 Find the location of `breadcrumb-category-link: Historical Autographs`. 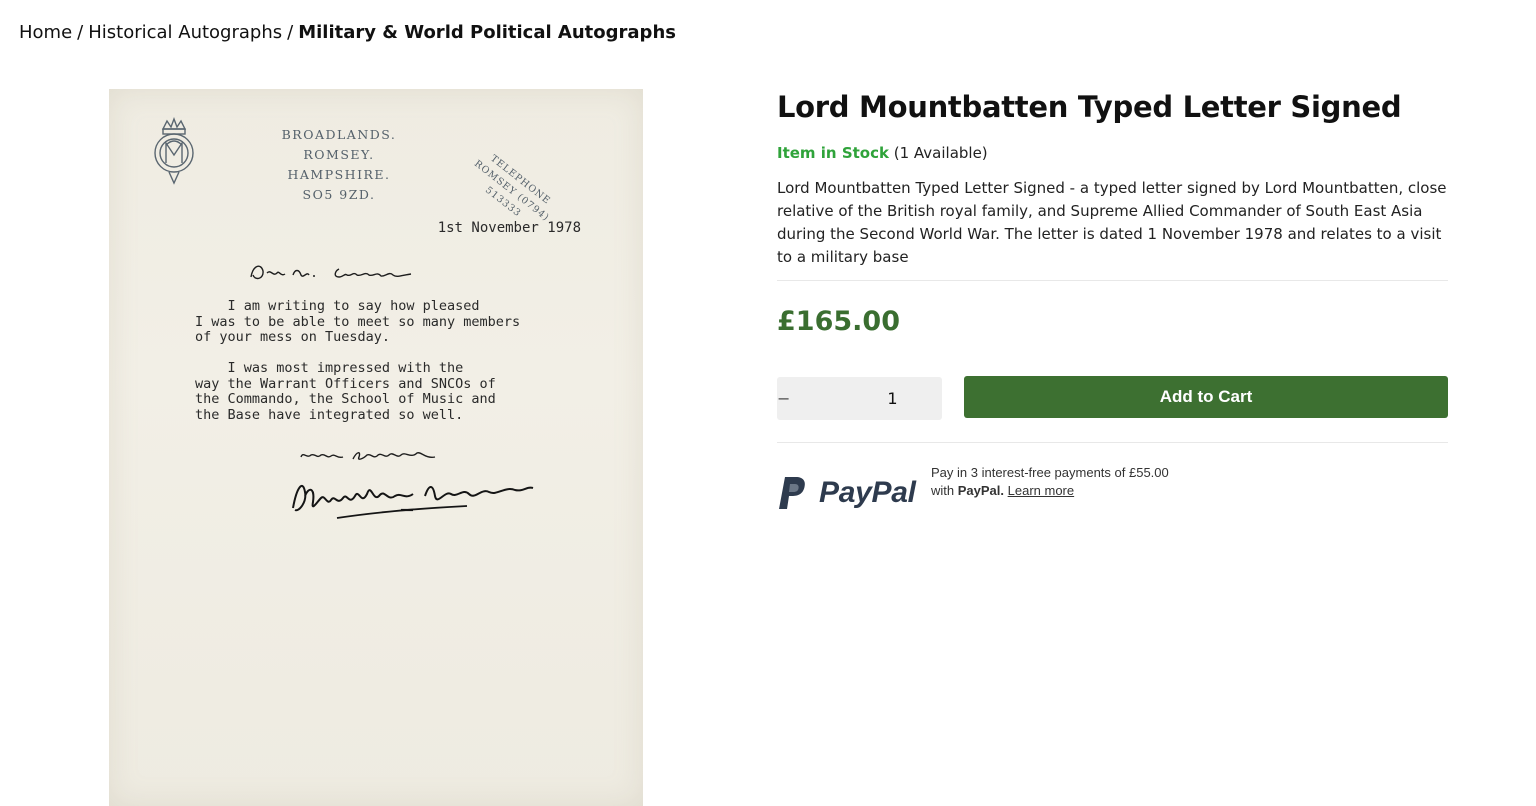

breadcrumb-category-link: Historical Autographs is located at coordinates (185, 32).